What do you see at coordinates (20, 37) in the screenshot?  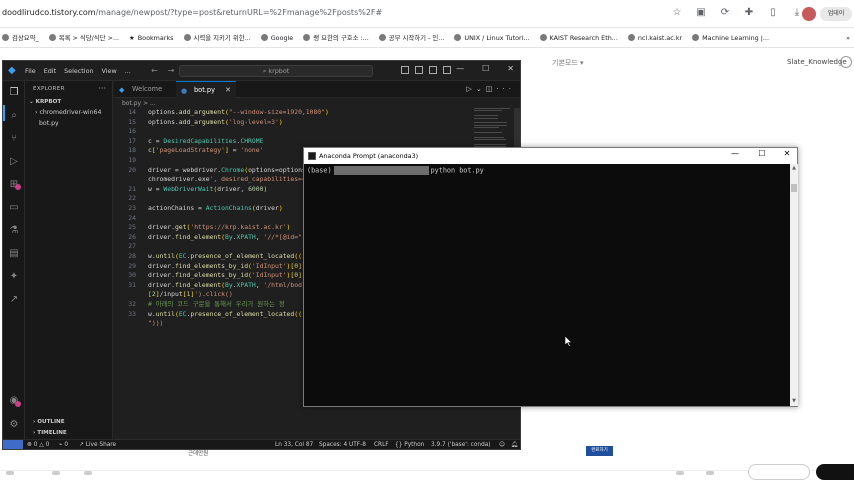 I see `bookmark-item: 검상요약_` at bounding box center [20, 37].